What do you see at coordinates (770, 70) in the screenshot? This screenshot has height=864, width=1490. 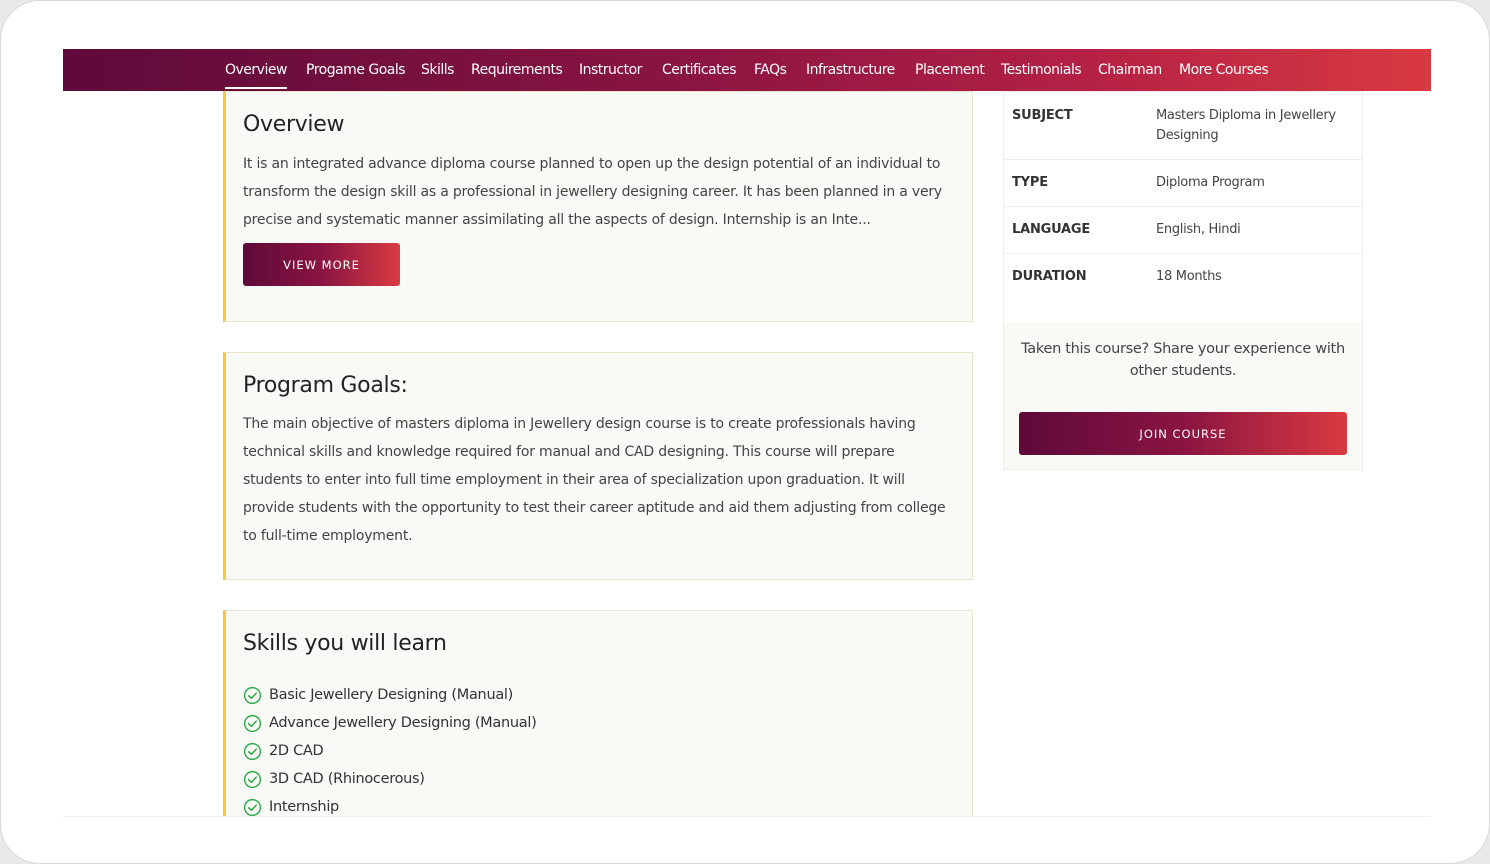 I see `nav-faqs: FAQs` at bounding box center [770, 70].